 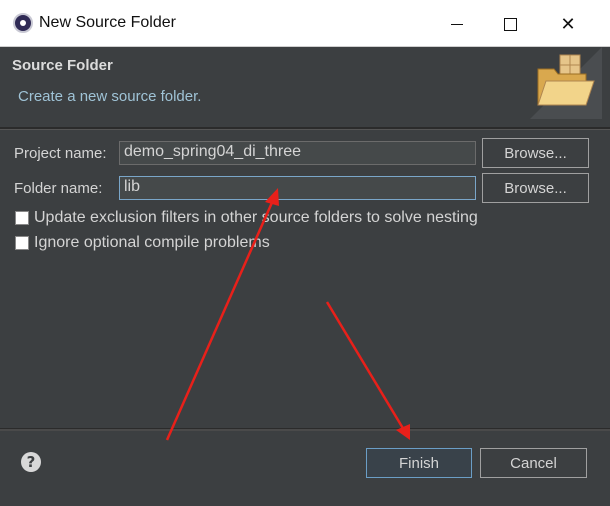 What do you see at coordinates (563, 84) in the screenshot?
I see `folder-icon` at bounding box center [563, 84].